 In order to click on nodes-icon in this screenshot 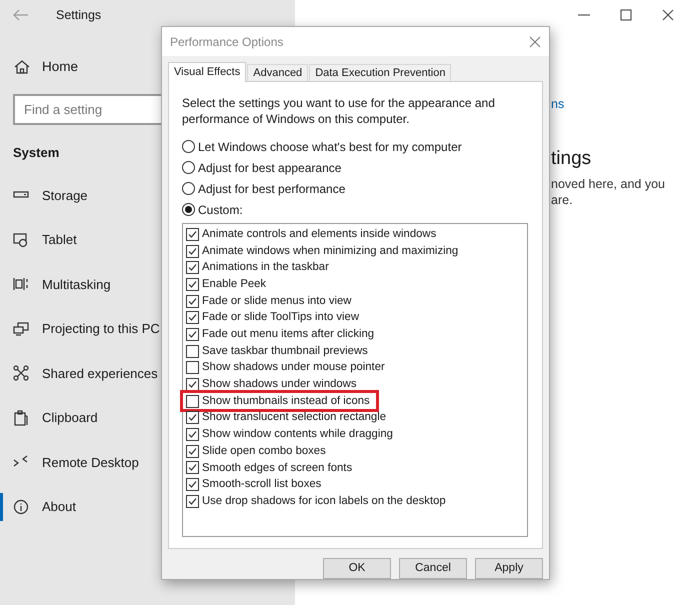, I will do `click(21, 373)`.